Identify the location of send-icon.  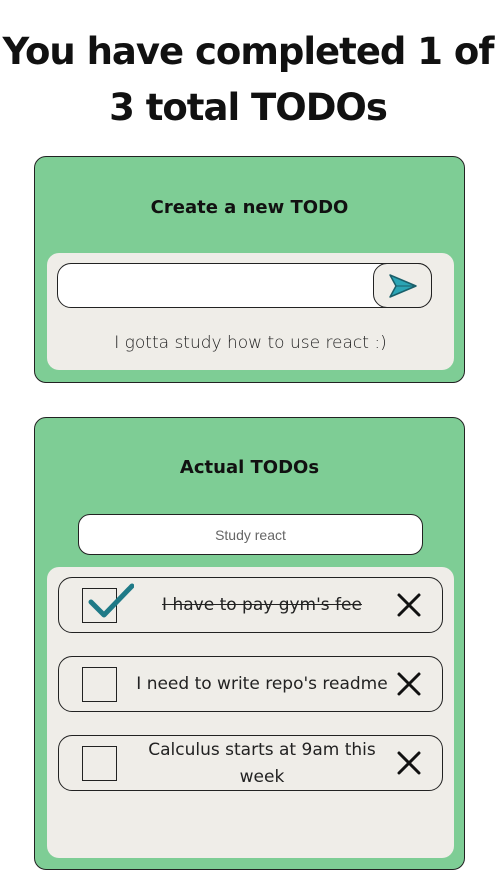
(402, 285).